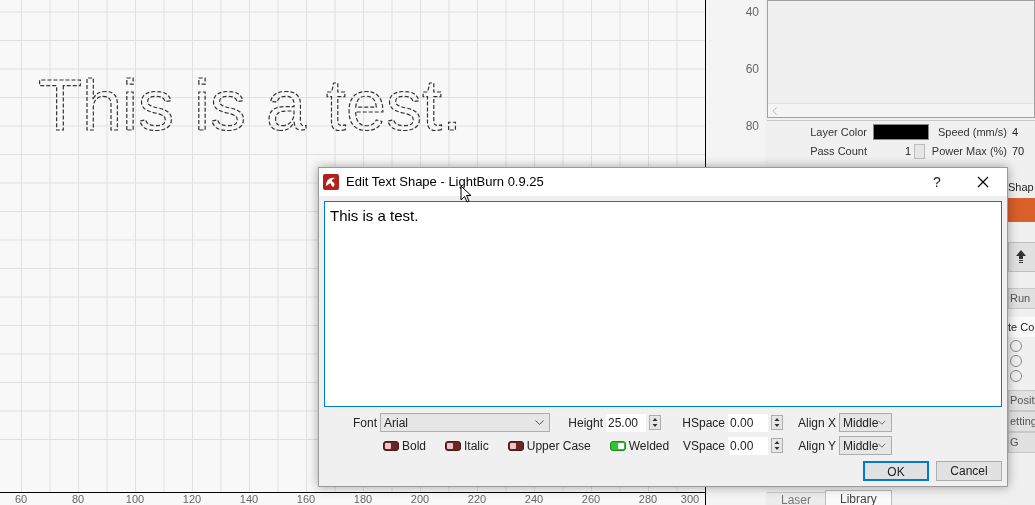 This screenshot has height=505, width=1035. Describe the element at coordinates (306, 499) in the screenshot. I see `ruler-label: 160` at that location.